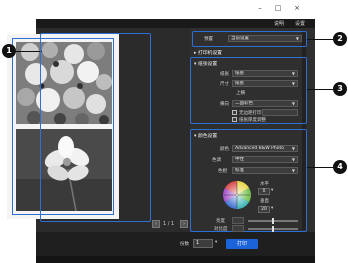  I want to click on color-settings-title: 颜色设置, so click(207, 136).